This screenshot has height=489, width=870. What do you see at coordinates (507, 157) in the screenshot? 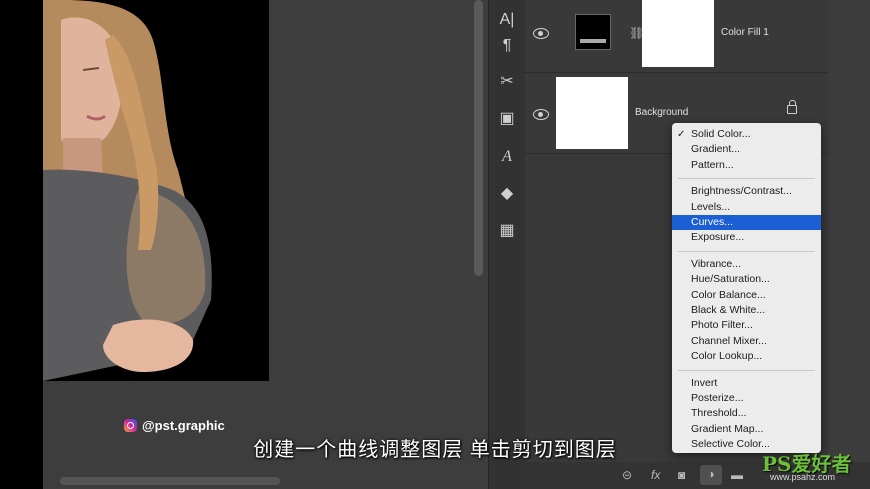
I see `glyph-a-icon: A` at bounding box center [507, 157].